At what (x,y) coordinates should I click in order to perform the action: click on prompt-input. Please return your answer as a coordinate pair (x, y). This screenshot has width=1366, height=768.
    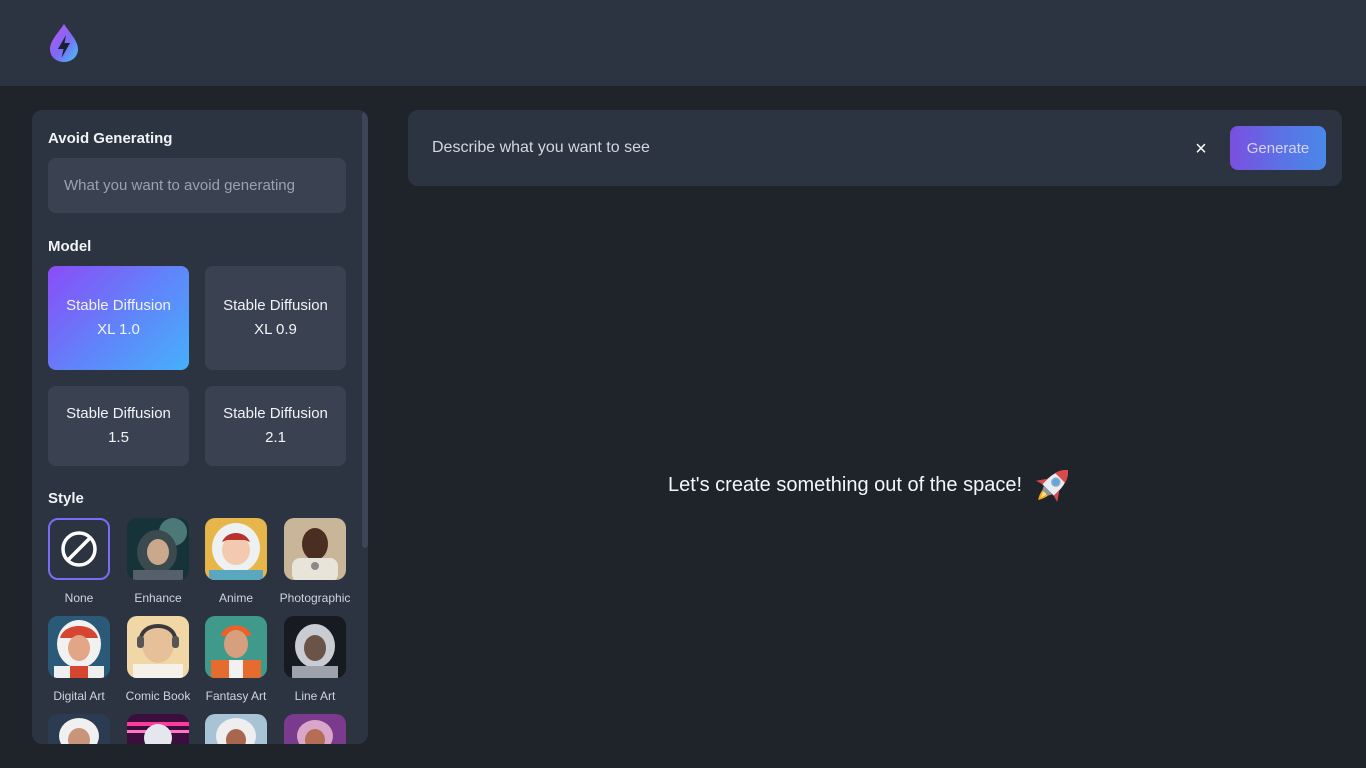
    Looking at the image, I should click on (802, 148).